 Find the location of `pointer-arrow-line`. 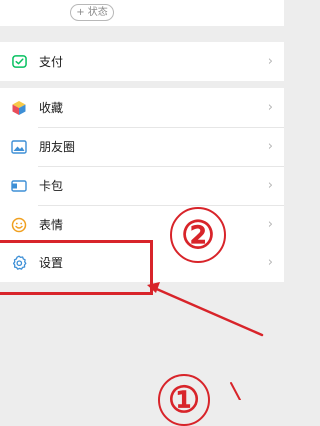

pointer-arrow-line is located at coordinates (207, 311).